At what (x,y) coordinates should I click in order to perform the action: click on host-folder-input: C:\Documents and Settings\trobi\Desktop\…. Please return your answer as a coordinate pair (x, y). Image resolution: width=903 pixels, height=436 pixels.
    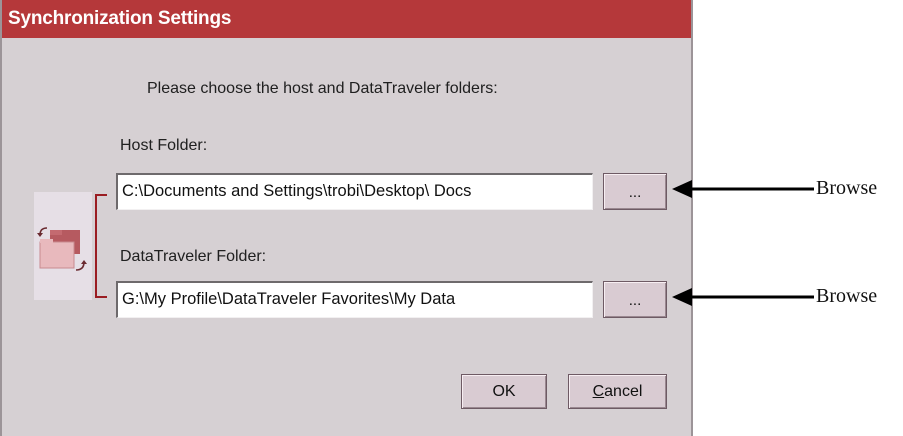
    Looking at the image, I should click on (354, 191).